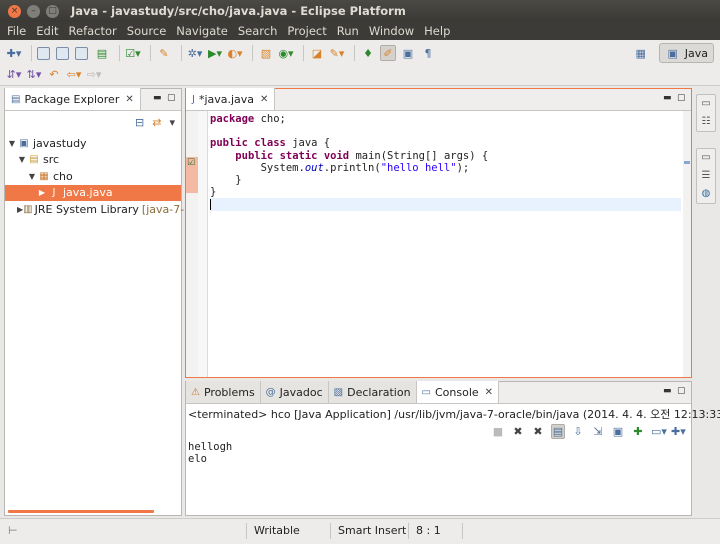 The width and height of the screenshot is (720, 544). What do you see at coordinates (73, 99) in the screenshot?
I see `tab-package-explorer: ▤ Package Explorer ✕` at bounding box center [73, 99].